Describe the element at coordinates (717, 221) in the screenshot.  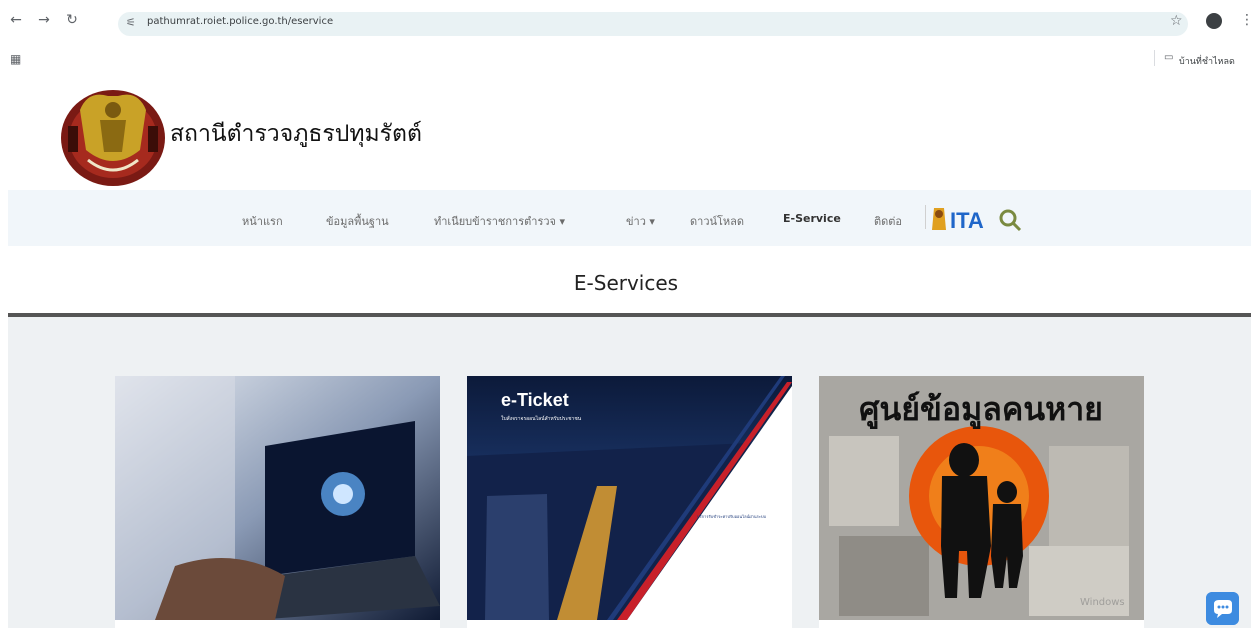
I see `nav-download: ดาวน์โหลด` at that location.